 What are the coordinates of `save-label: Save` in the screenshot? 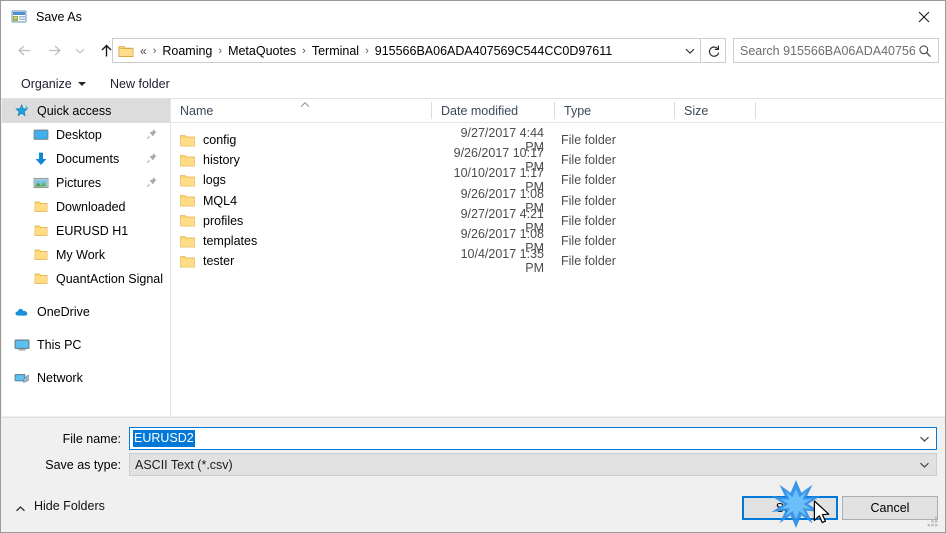 It's located at (790, 508).